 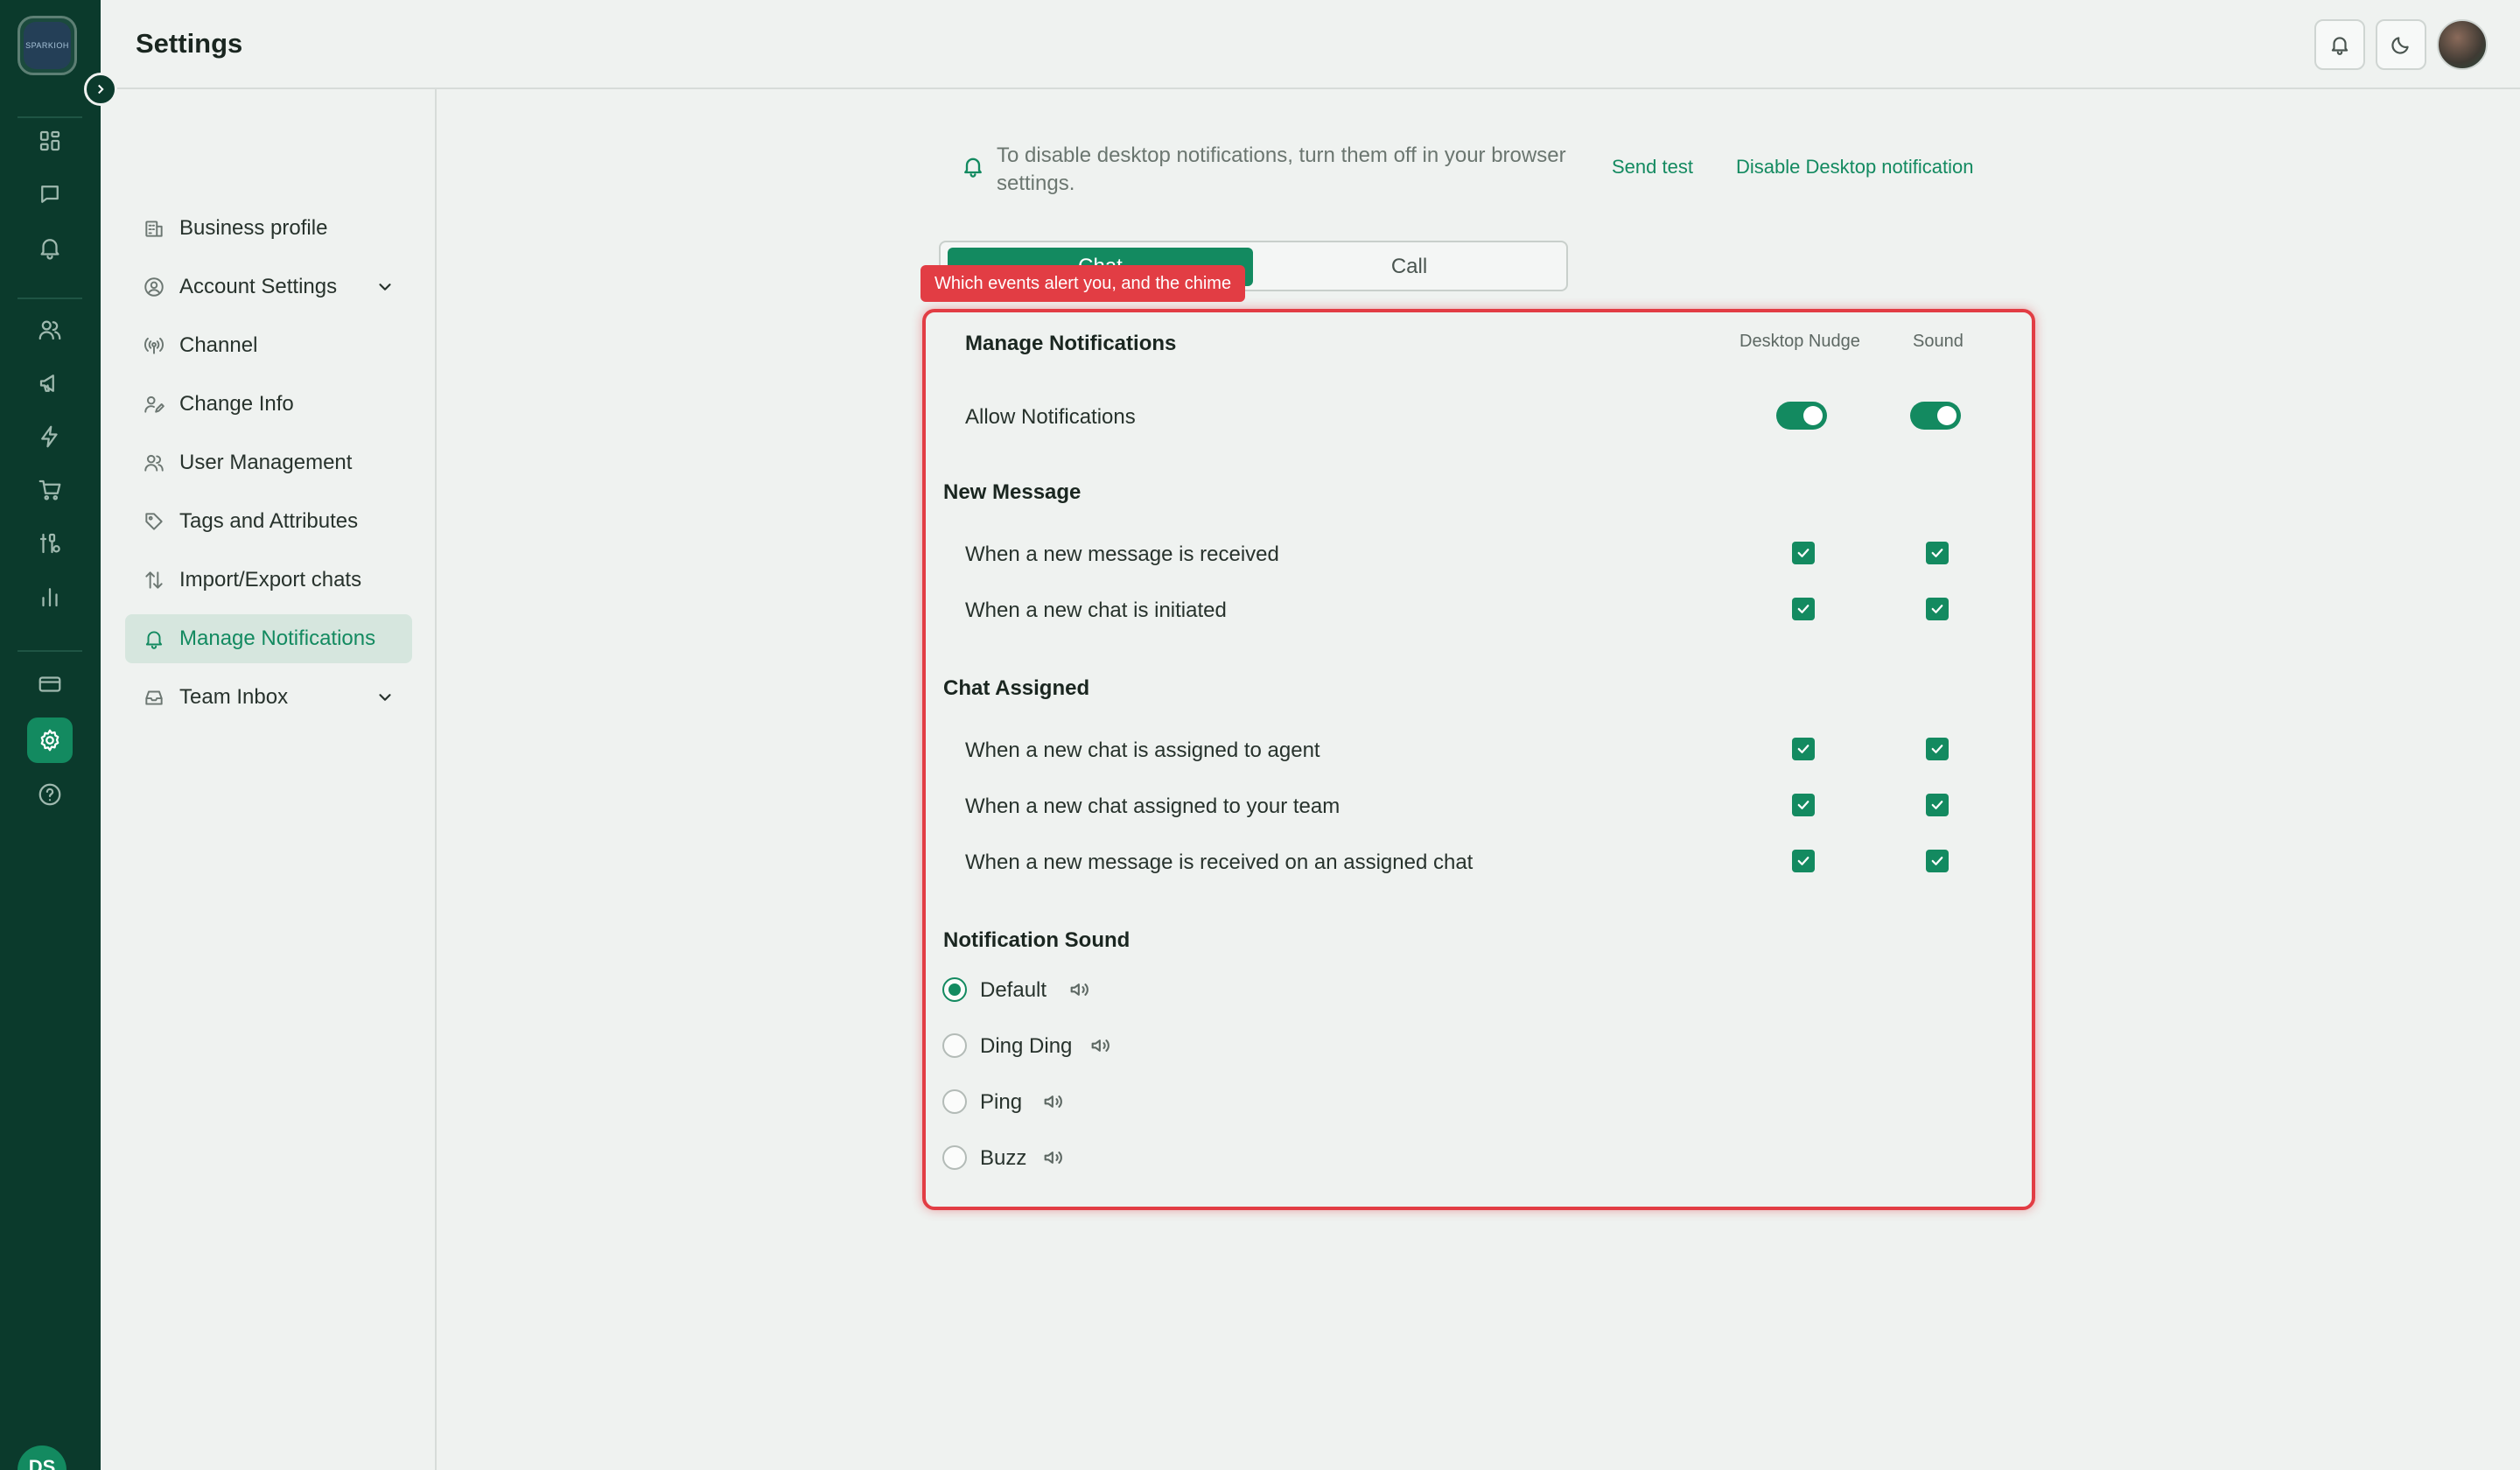 What do you see at coordinates (1016, 688) in the screenshot?
I see `section-title-chat-assigned: Chat Assigned` at bounding box center [1016, 688].